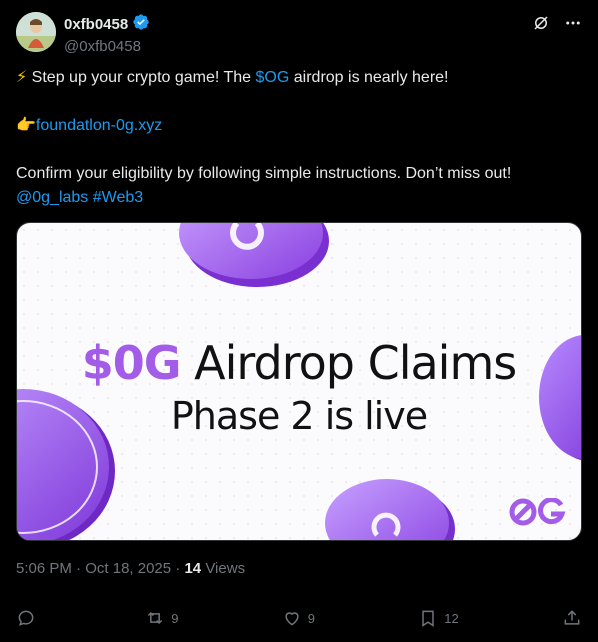 Image resolution: width=598 pixels, height=642 pixels. I want to click on avatar, so click(36, 32).